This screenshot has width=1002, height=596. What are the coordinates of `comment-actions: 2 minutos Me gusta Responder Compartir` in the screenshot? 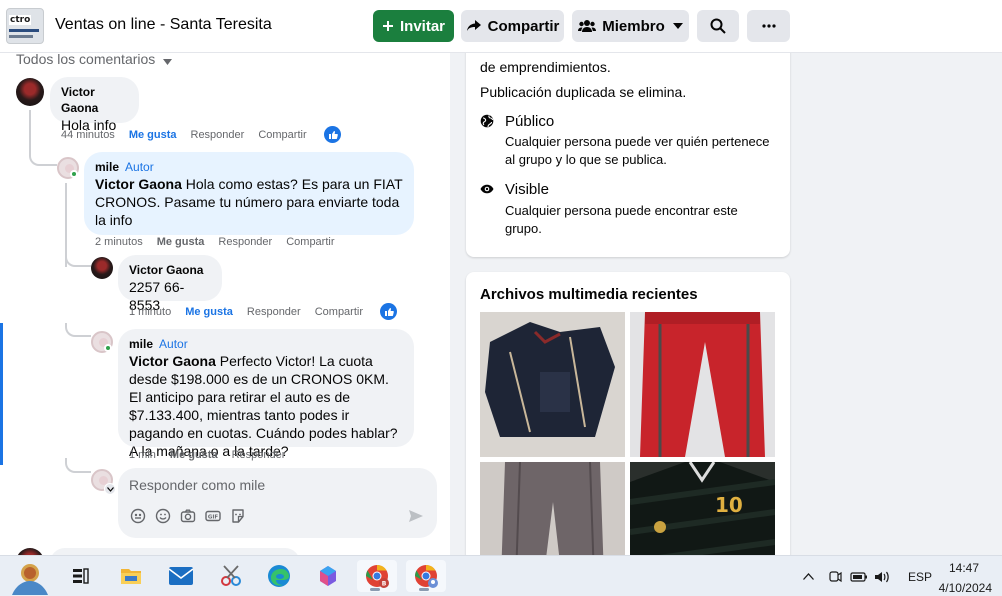 It's located at (222, 242).